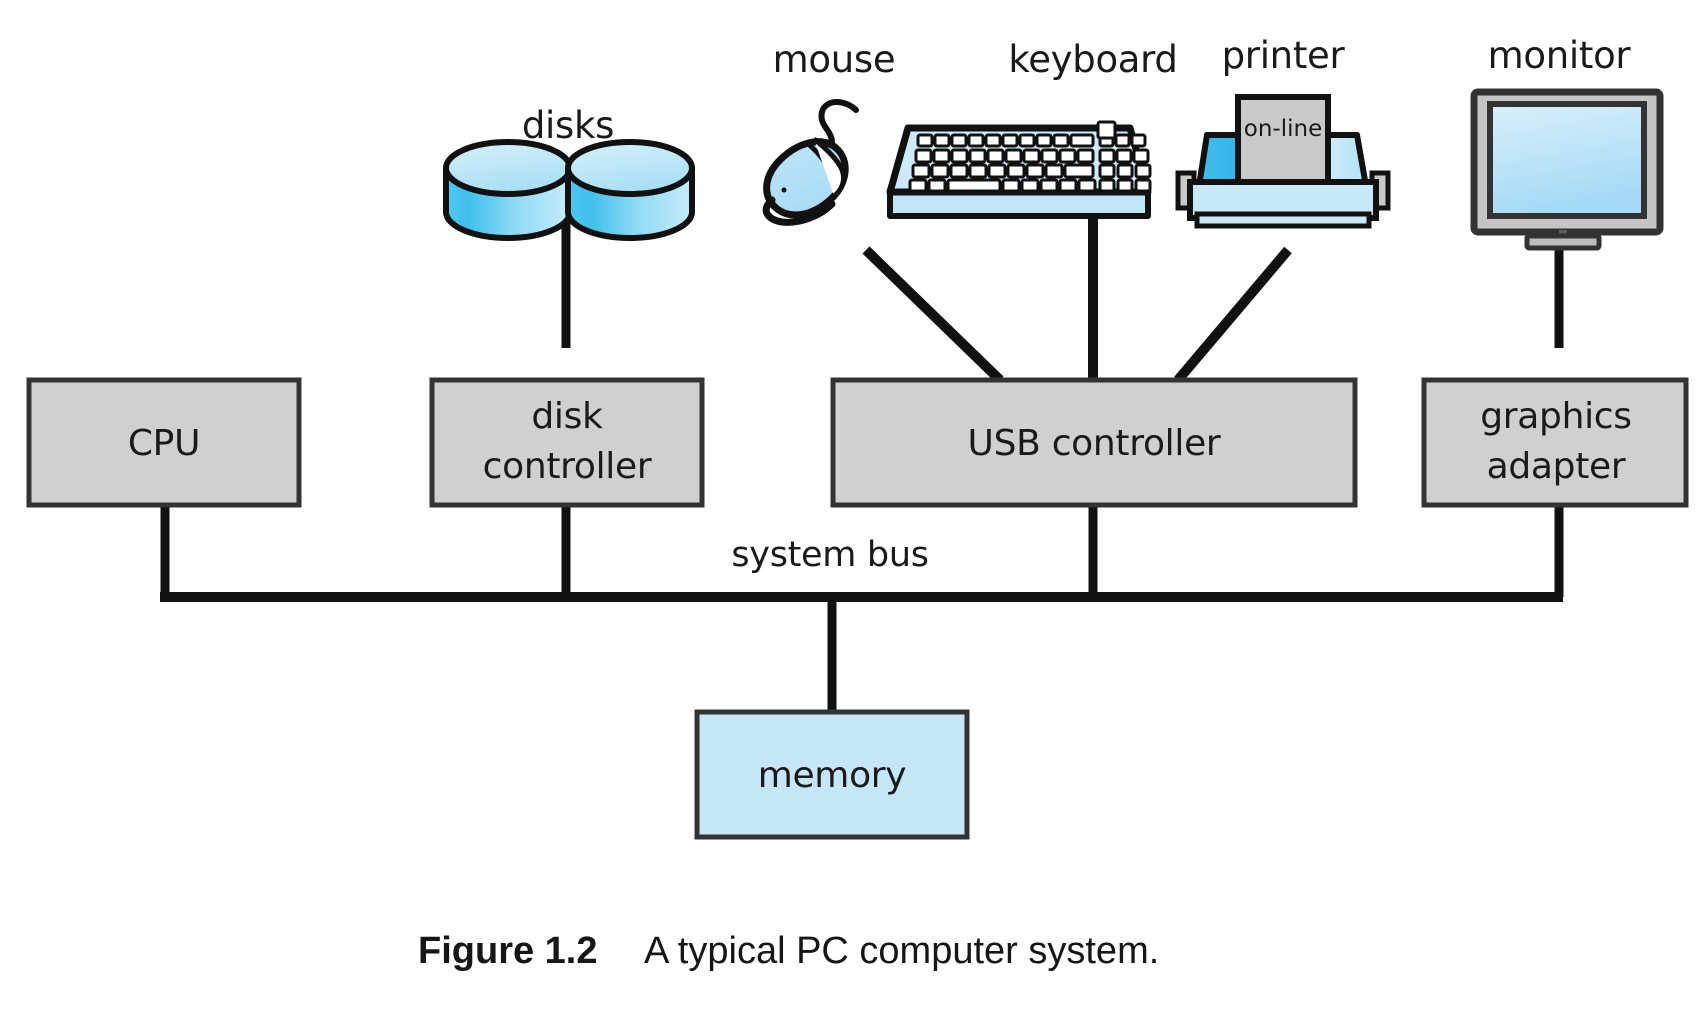  What do you see at coordinates (1019, 169) in the screenshot?
I see `keyboard-icon` at bounding box center [1019, 169].